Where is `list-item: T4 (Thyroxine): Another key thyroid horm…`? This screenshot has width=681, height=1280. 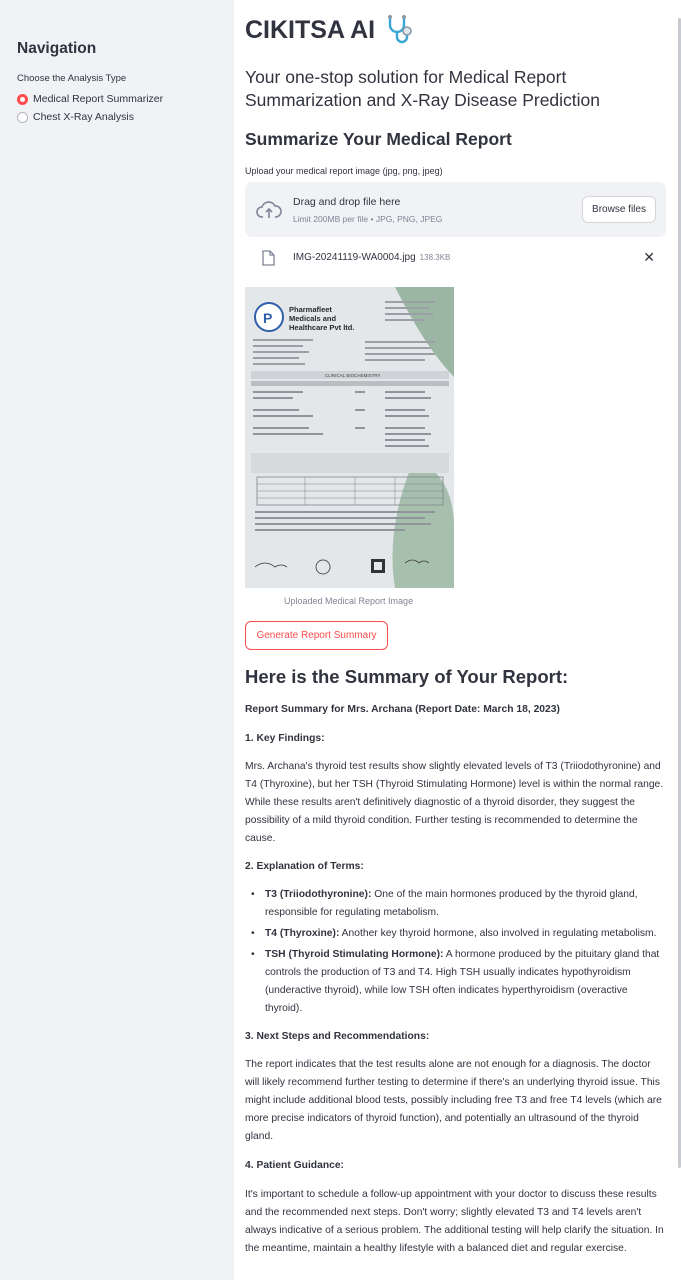 list-item: T4 (Thyroxine): Another key thyroid horm… is located at coordinates (456, 934).